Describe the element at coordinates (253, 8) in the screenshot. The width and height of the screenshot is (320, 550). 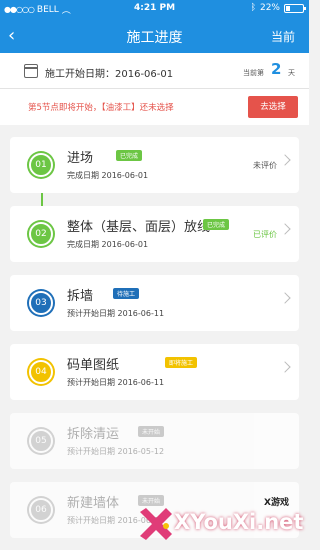
I see `bluetooth-icon: ᛒ` at that location.